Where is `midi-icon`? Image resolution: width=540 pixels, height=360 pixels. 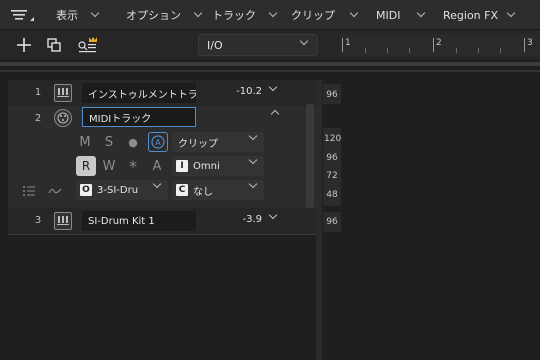 midi-icon is located at coordinates (63, 118).